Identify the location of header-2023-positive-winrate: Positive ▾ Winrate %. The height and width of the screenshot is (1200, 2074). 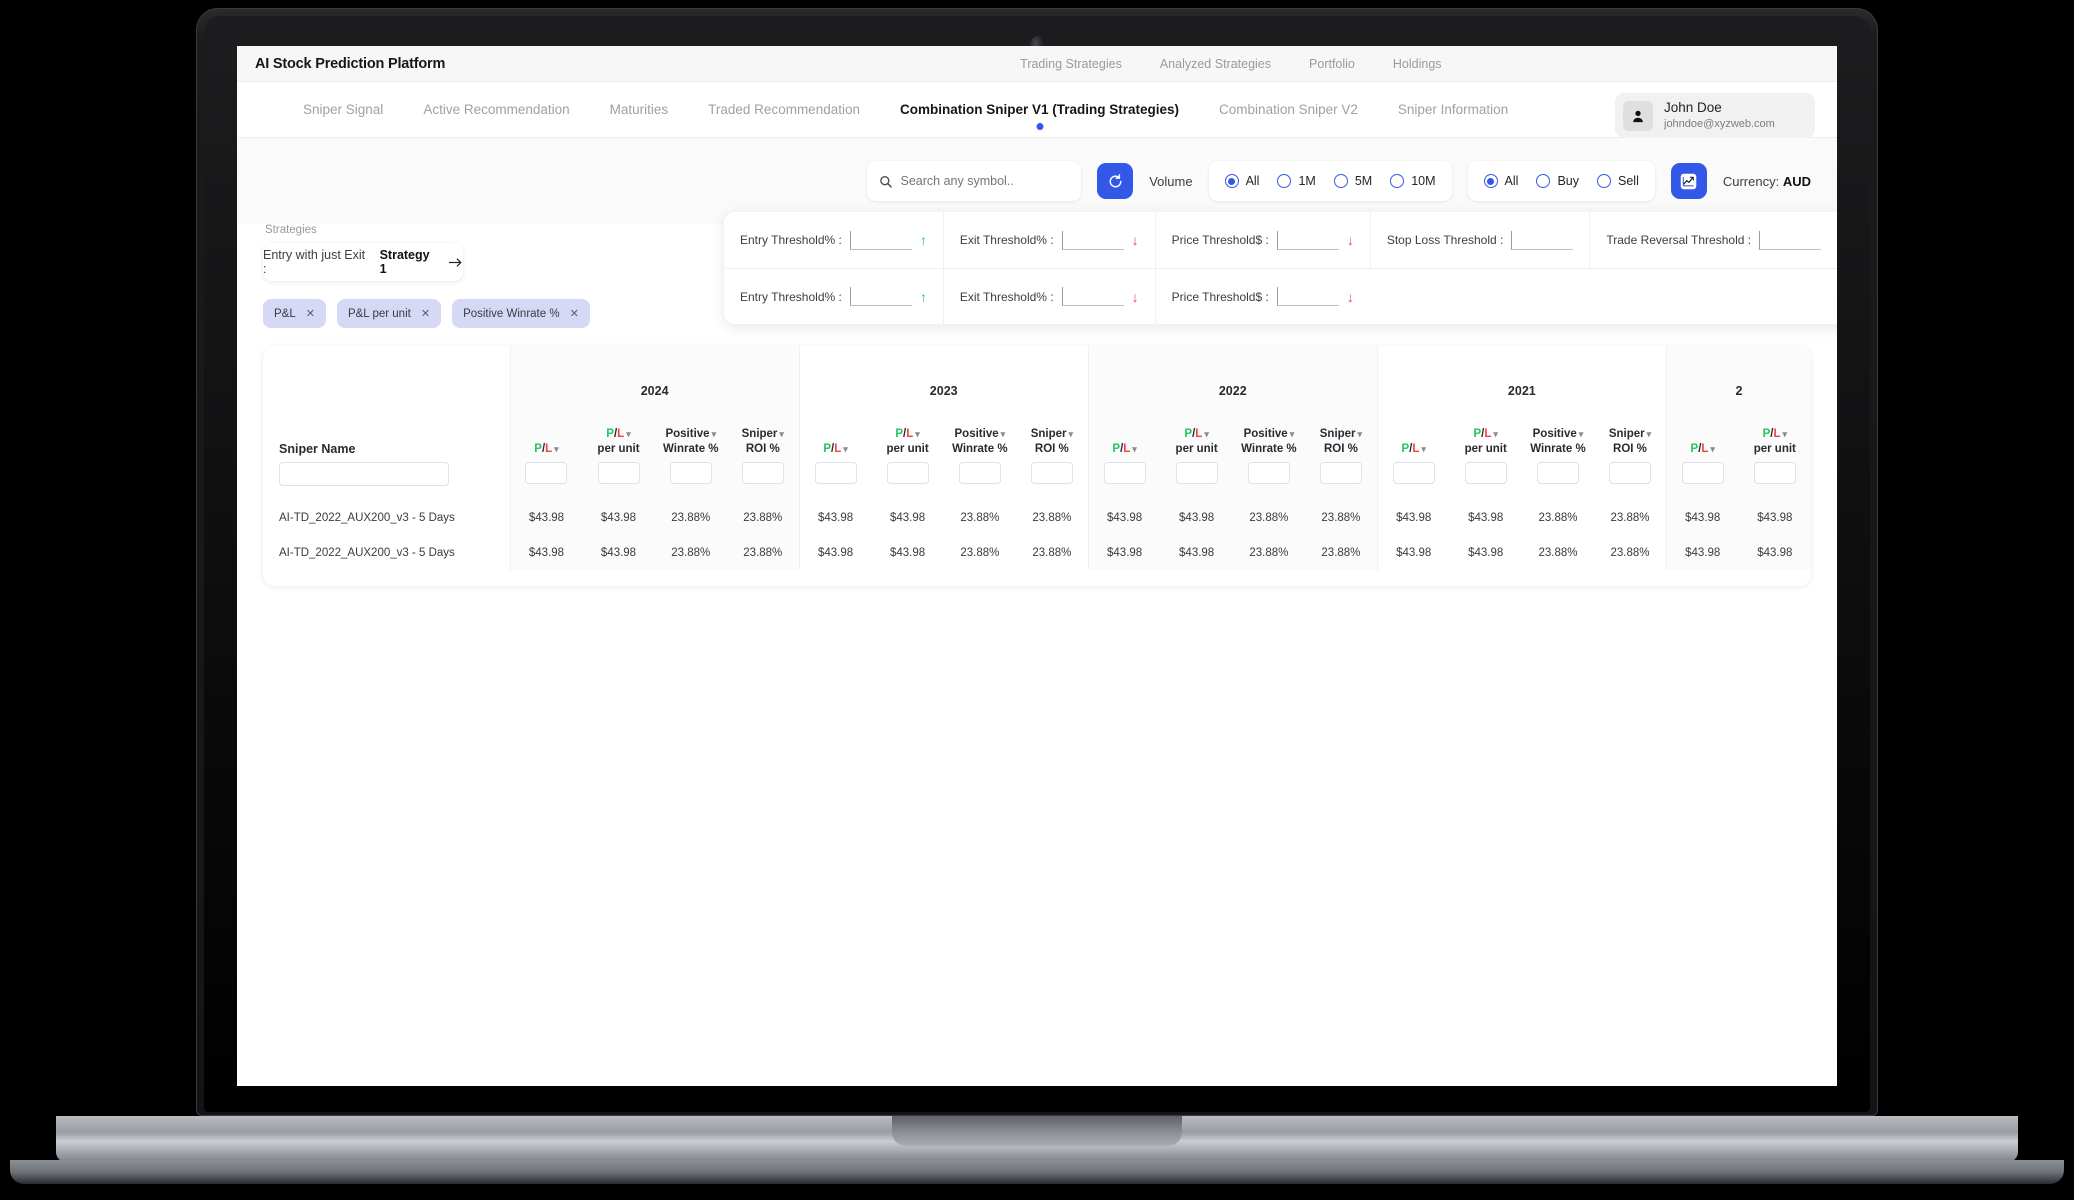
(980, 434).